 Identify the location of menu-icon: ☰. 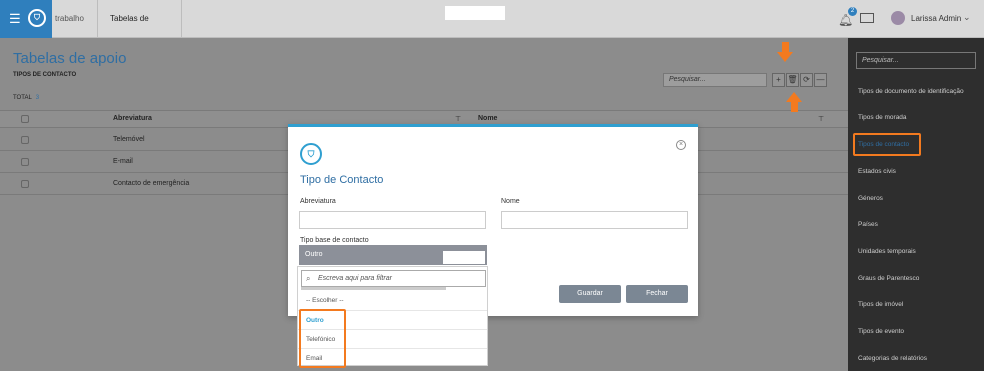
(15, 18).